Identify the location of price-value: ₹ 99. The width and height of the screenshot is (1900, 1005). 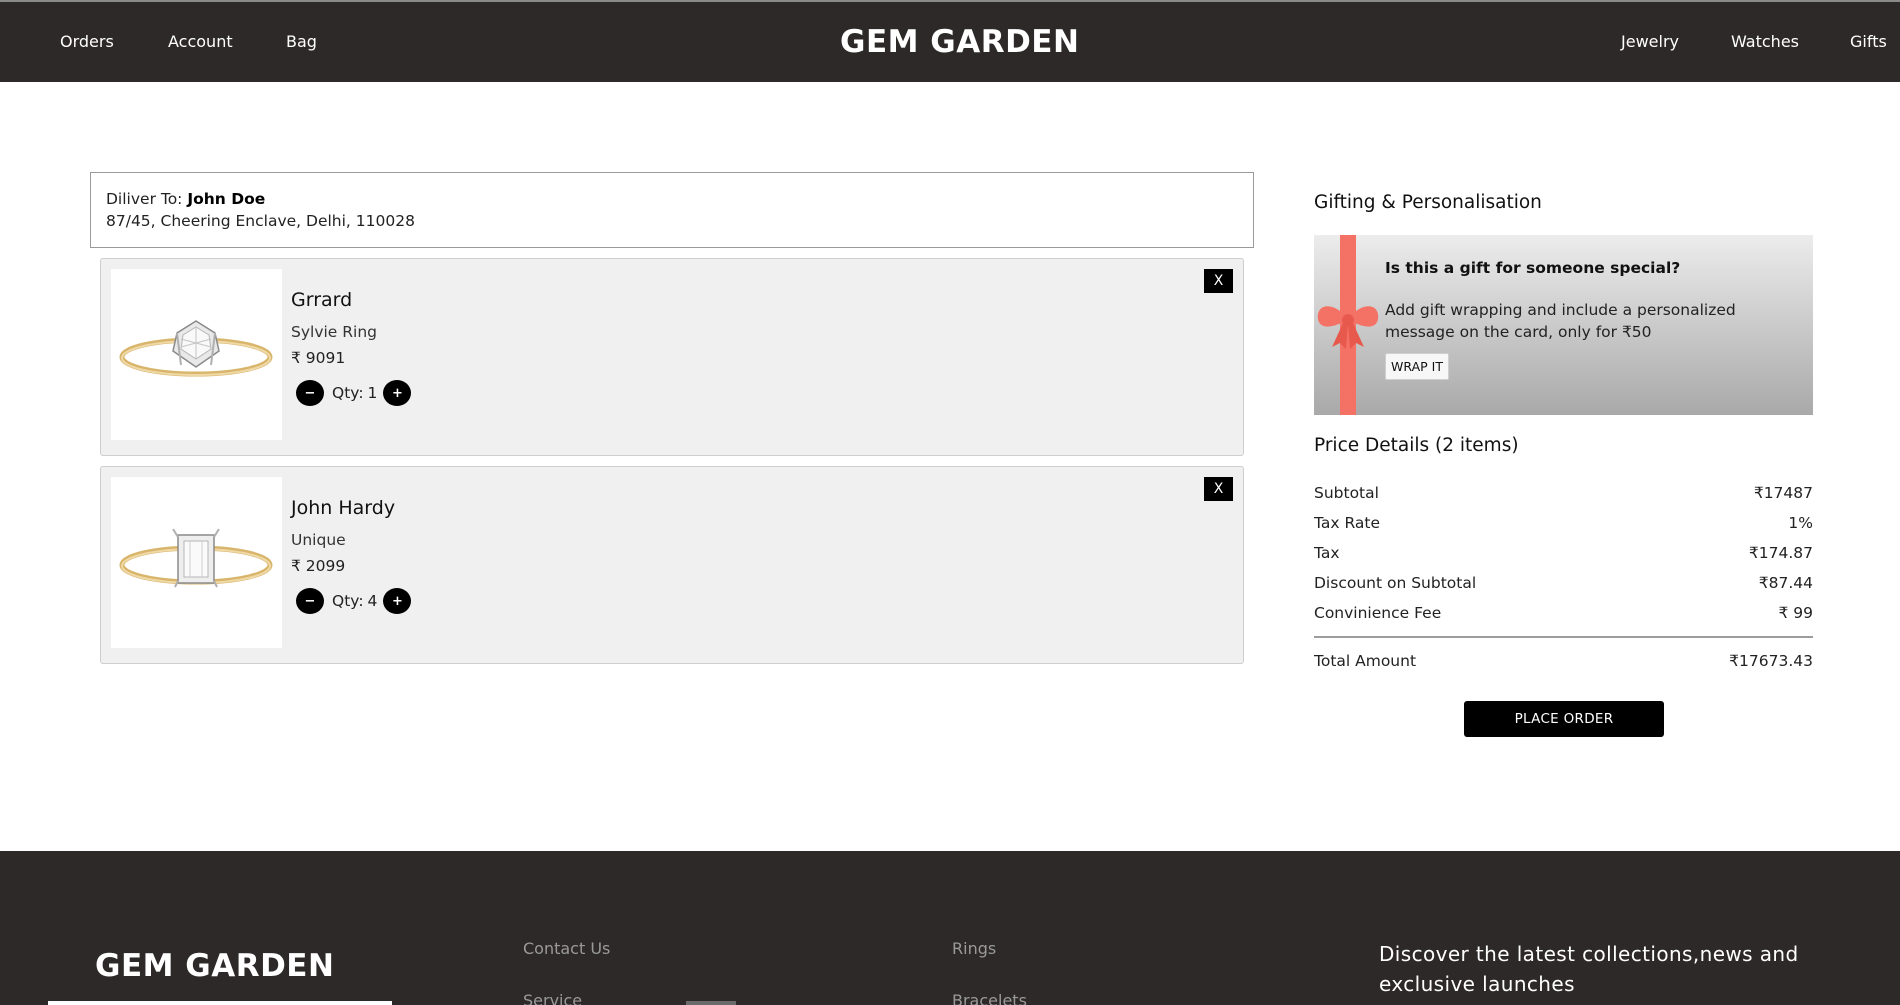
(1795, 613).